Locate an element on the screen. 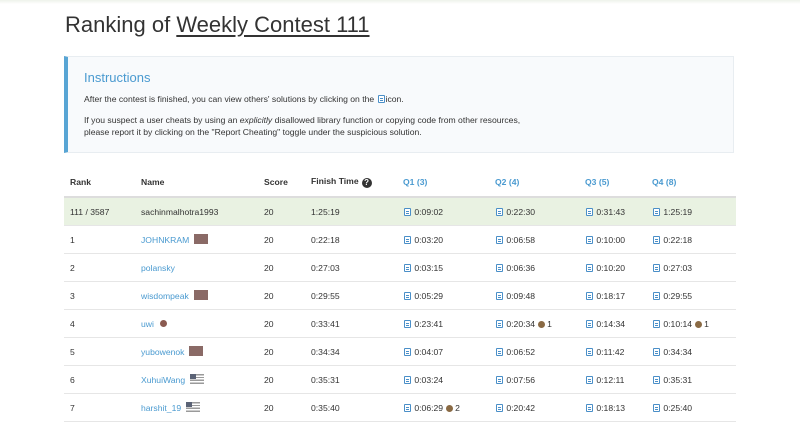 The image size is (800, 425). solution-link: 0:22:30 is located at coordinates (515, 212).